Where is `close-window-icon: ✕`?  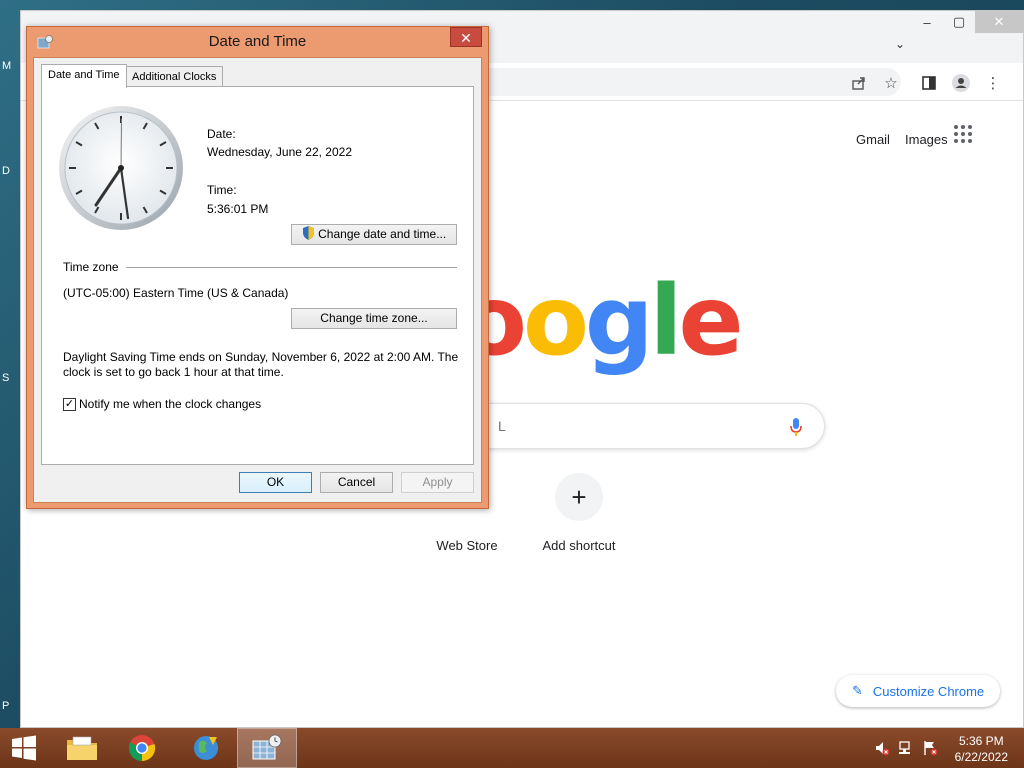 close-window-icon: ✕ is located at coordinates (999, 22).